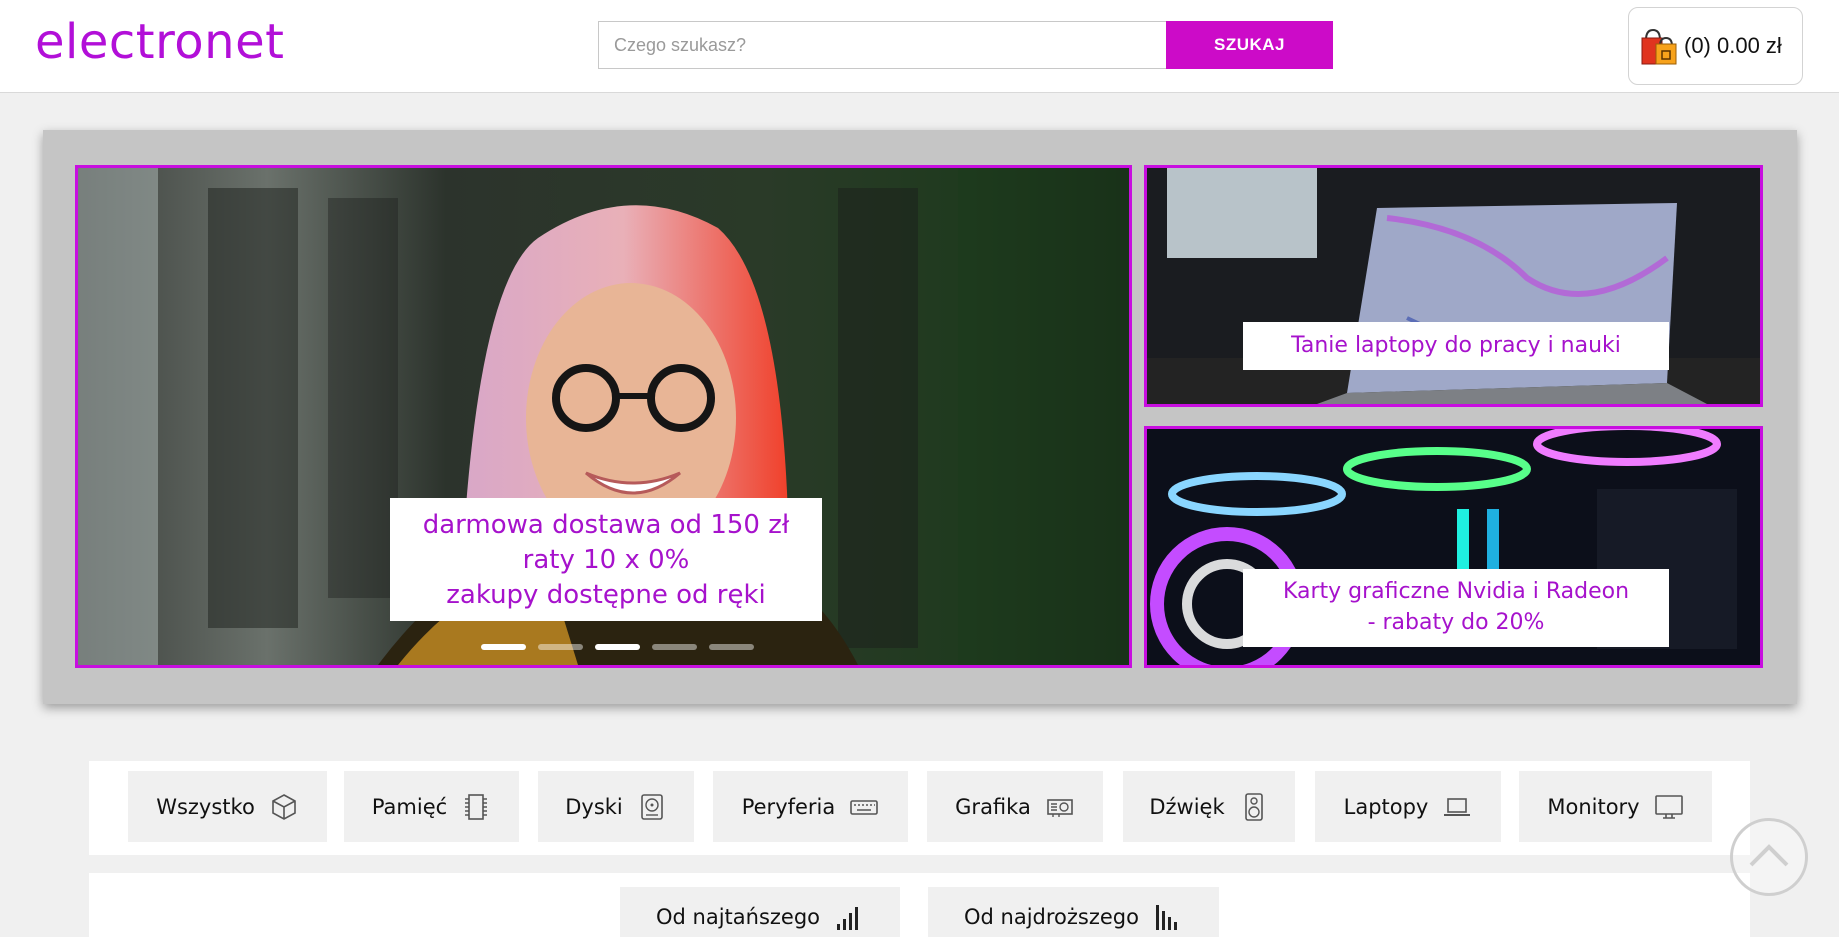 This screenshot has width=1839, height=937. I want to click on graphics-card-icon, so click(1060, 807).